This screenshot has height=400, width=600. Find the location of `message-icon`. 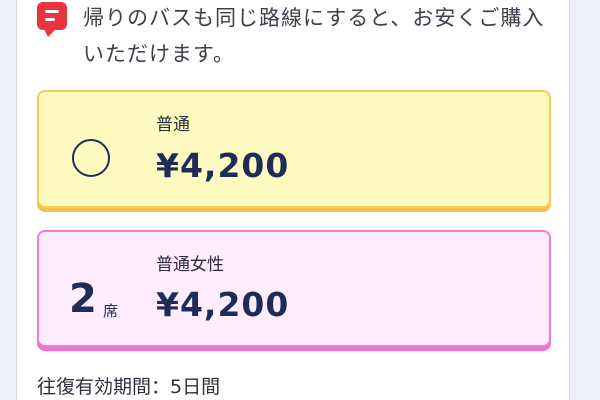

message-icon is located at coordinates (52, 19).